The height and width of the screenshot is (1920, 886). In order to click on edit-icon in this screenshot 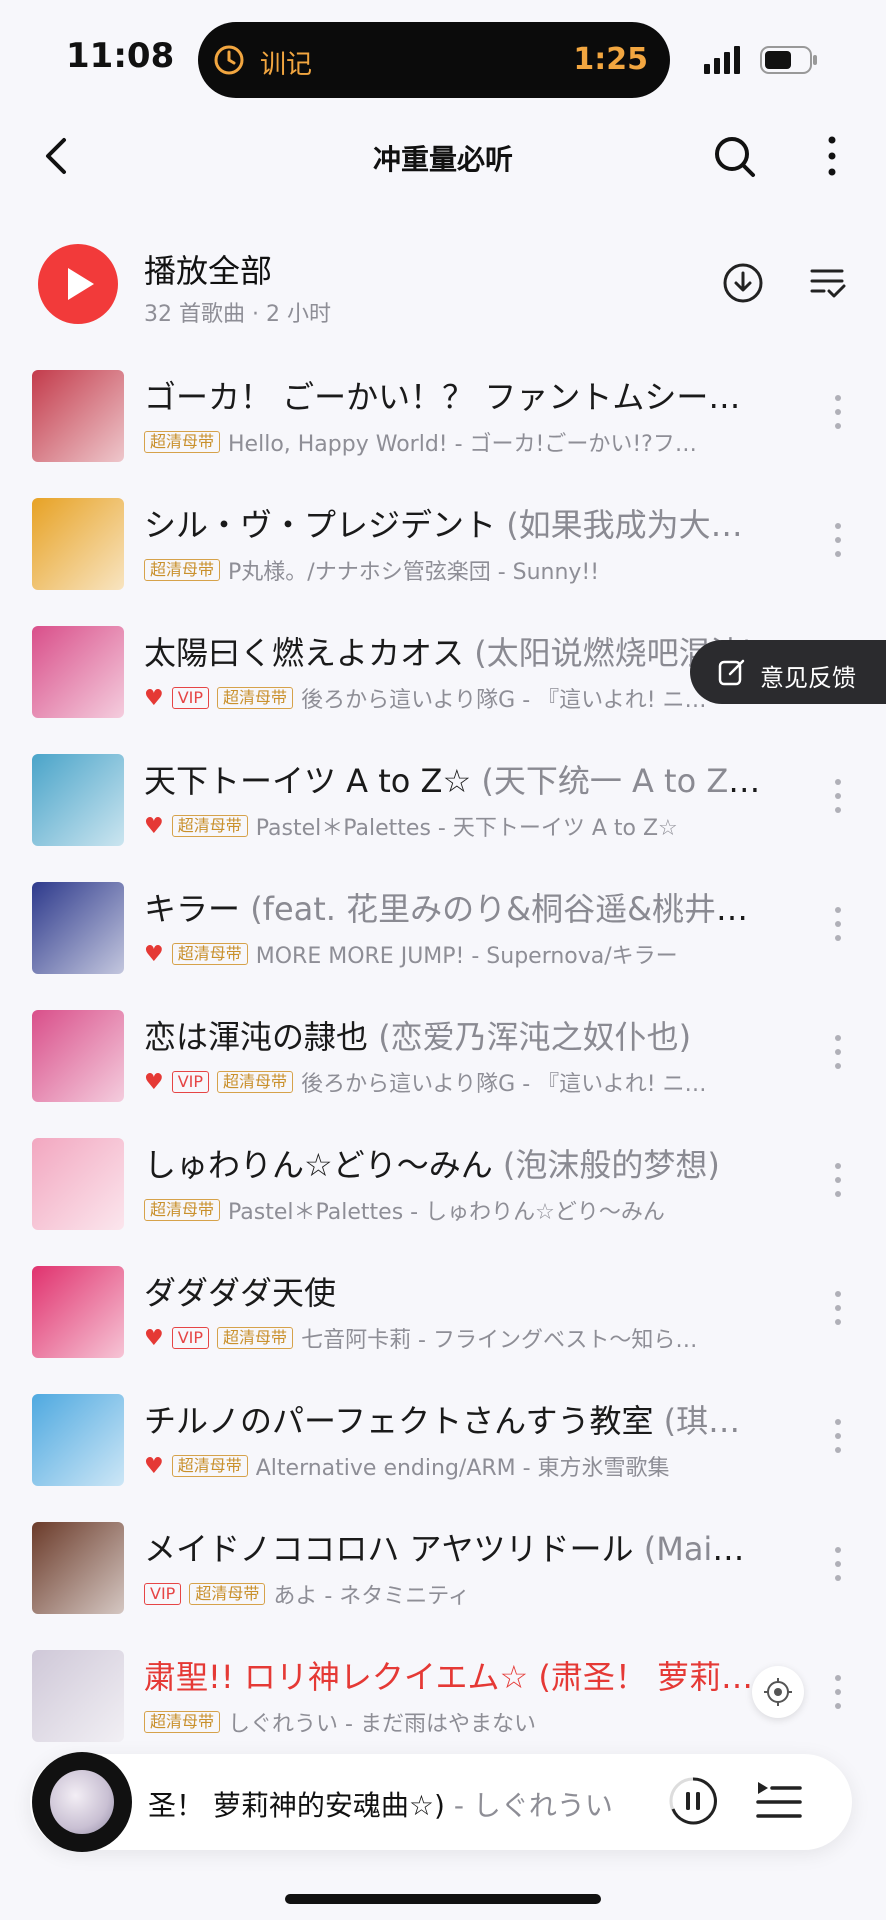, I will do `click(731, 672)`.